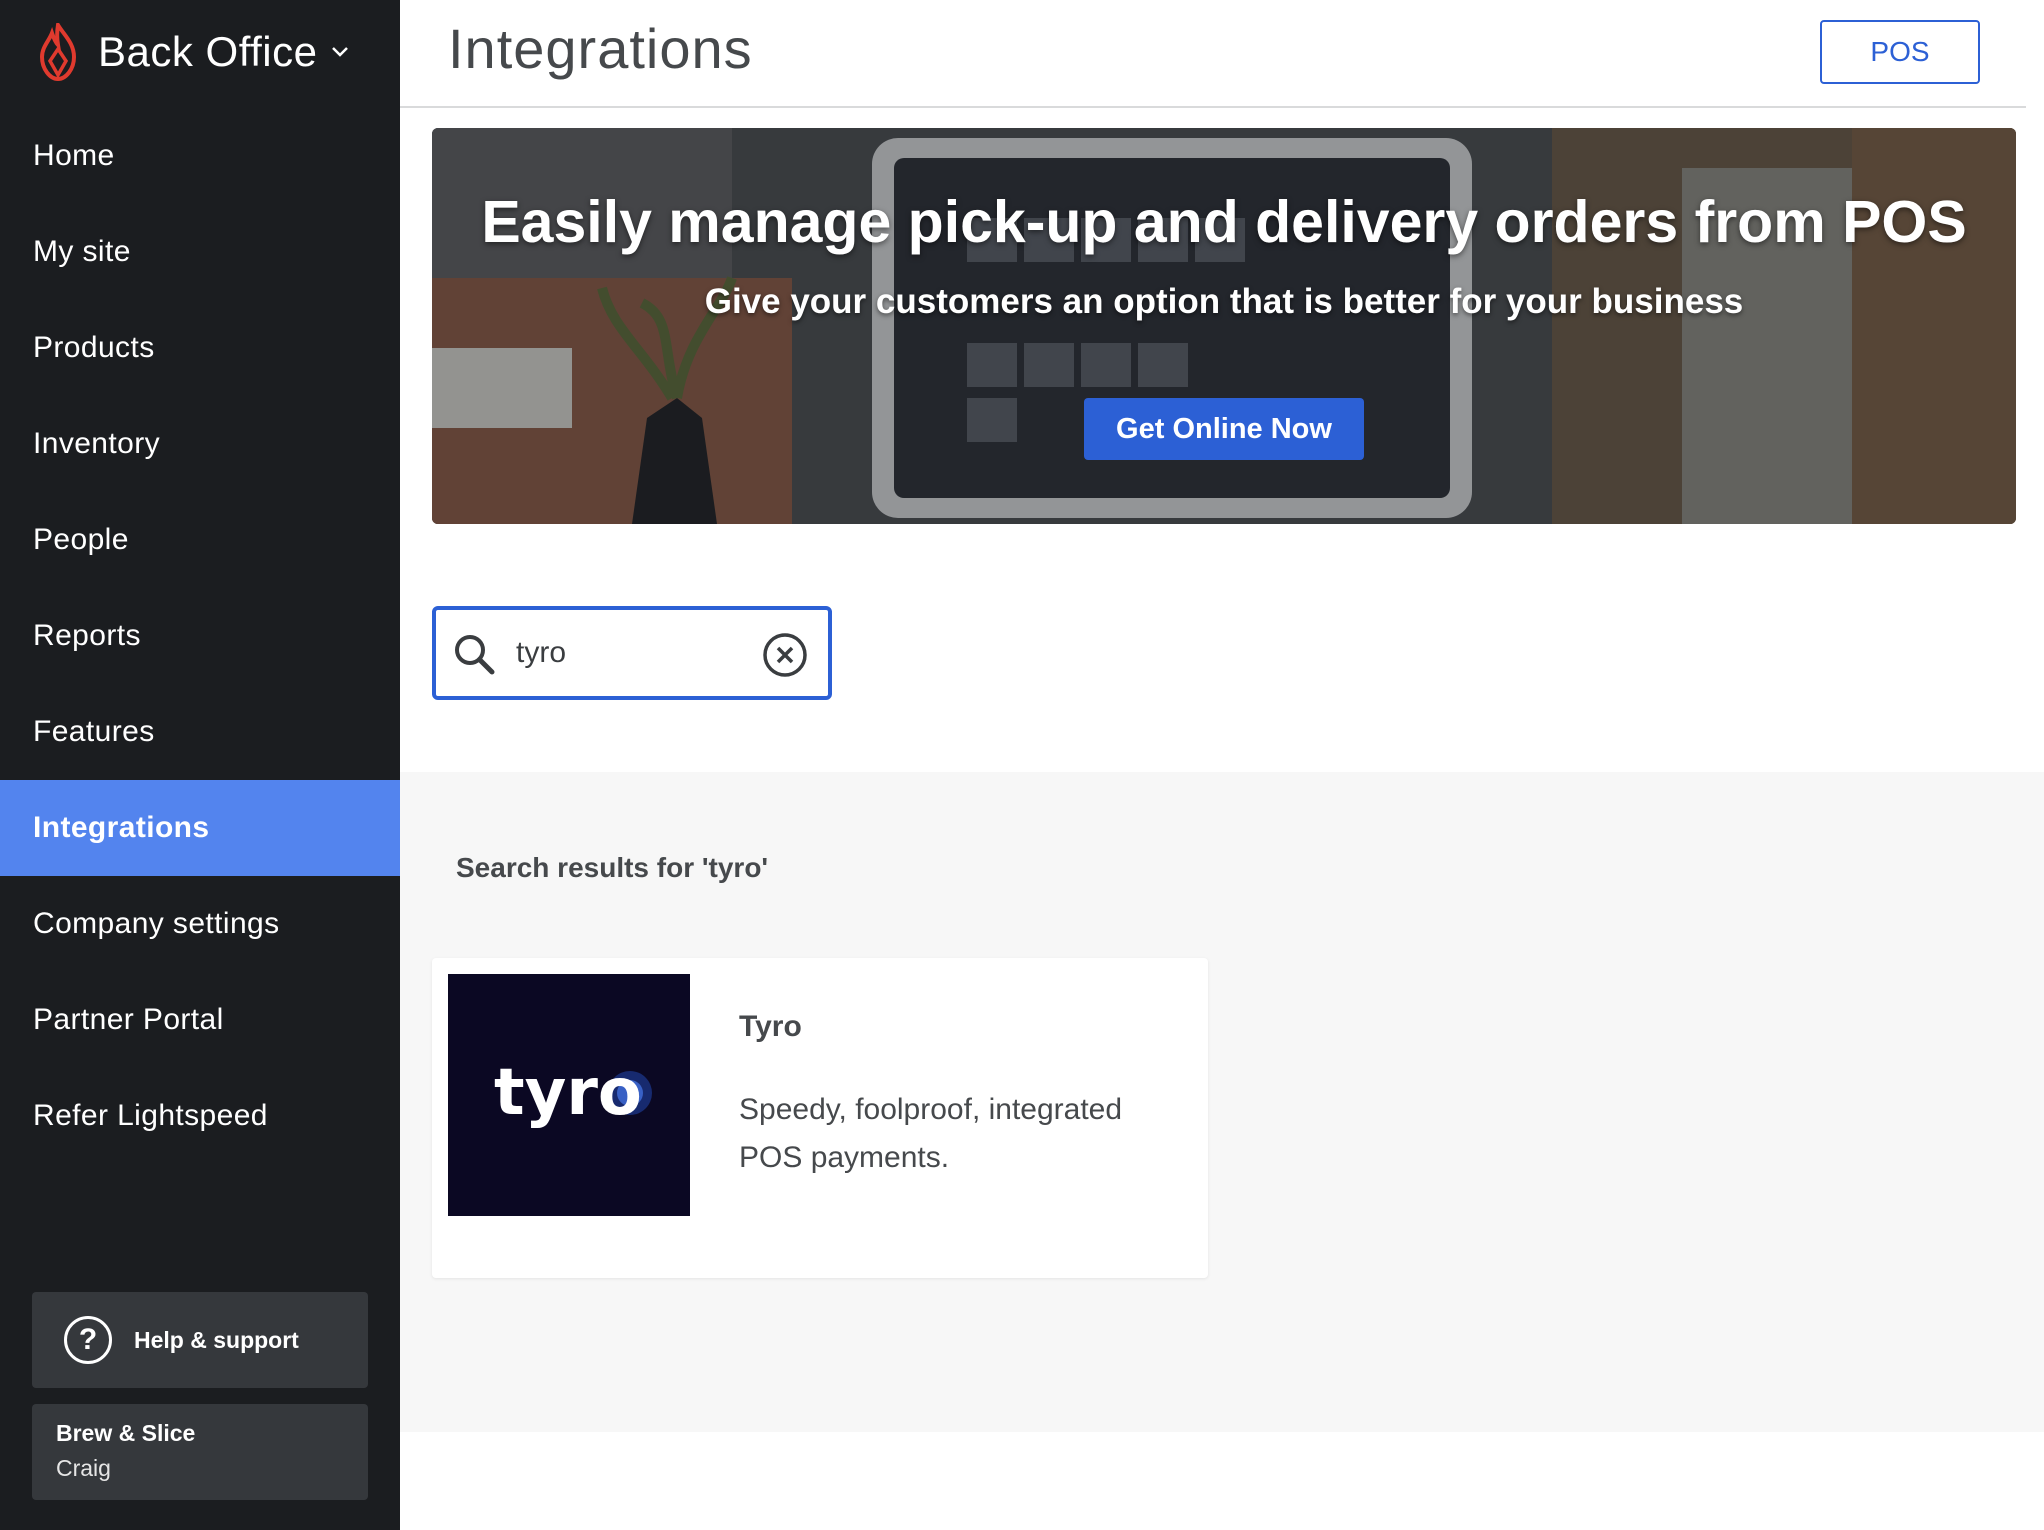  I want to click on sidebar-item-label: Features, so click(94, 731).